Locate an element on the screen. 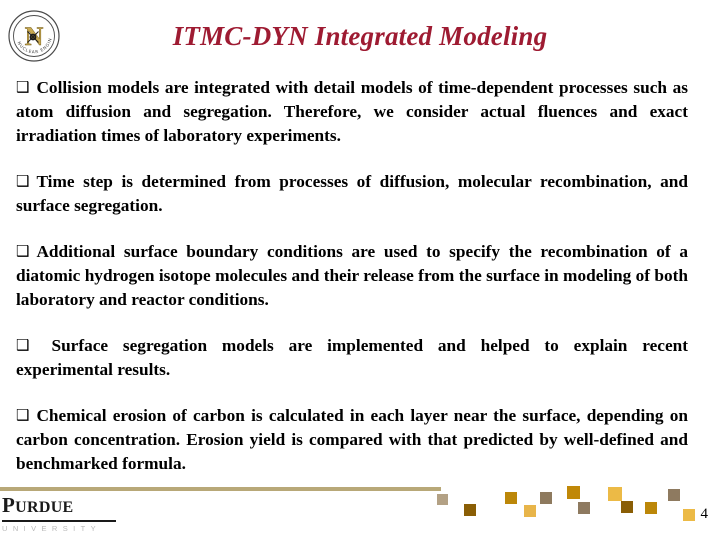 This screenshot has width=720, height=540. page-title: ITMC-DYN Integrated Modeling is located at coordinates (360, 36).